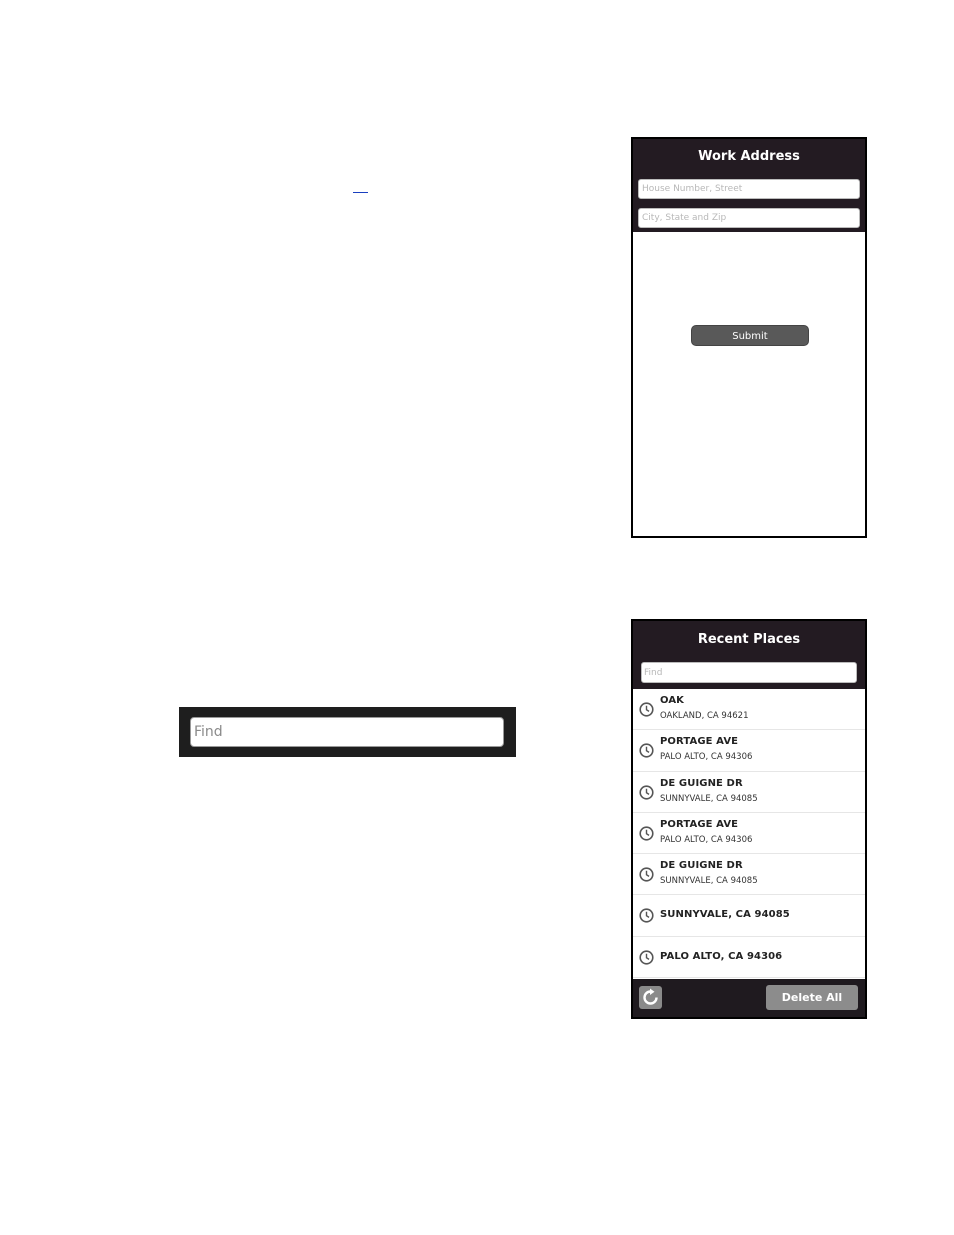 Image resolution: width=954 pixels, height=1235 pixels. What do you see at coordinates (725, 915) in the screenshot?
I see `place-name: SUNNYVALE, CA 94085` at bounding box center [725, 915].